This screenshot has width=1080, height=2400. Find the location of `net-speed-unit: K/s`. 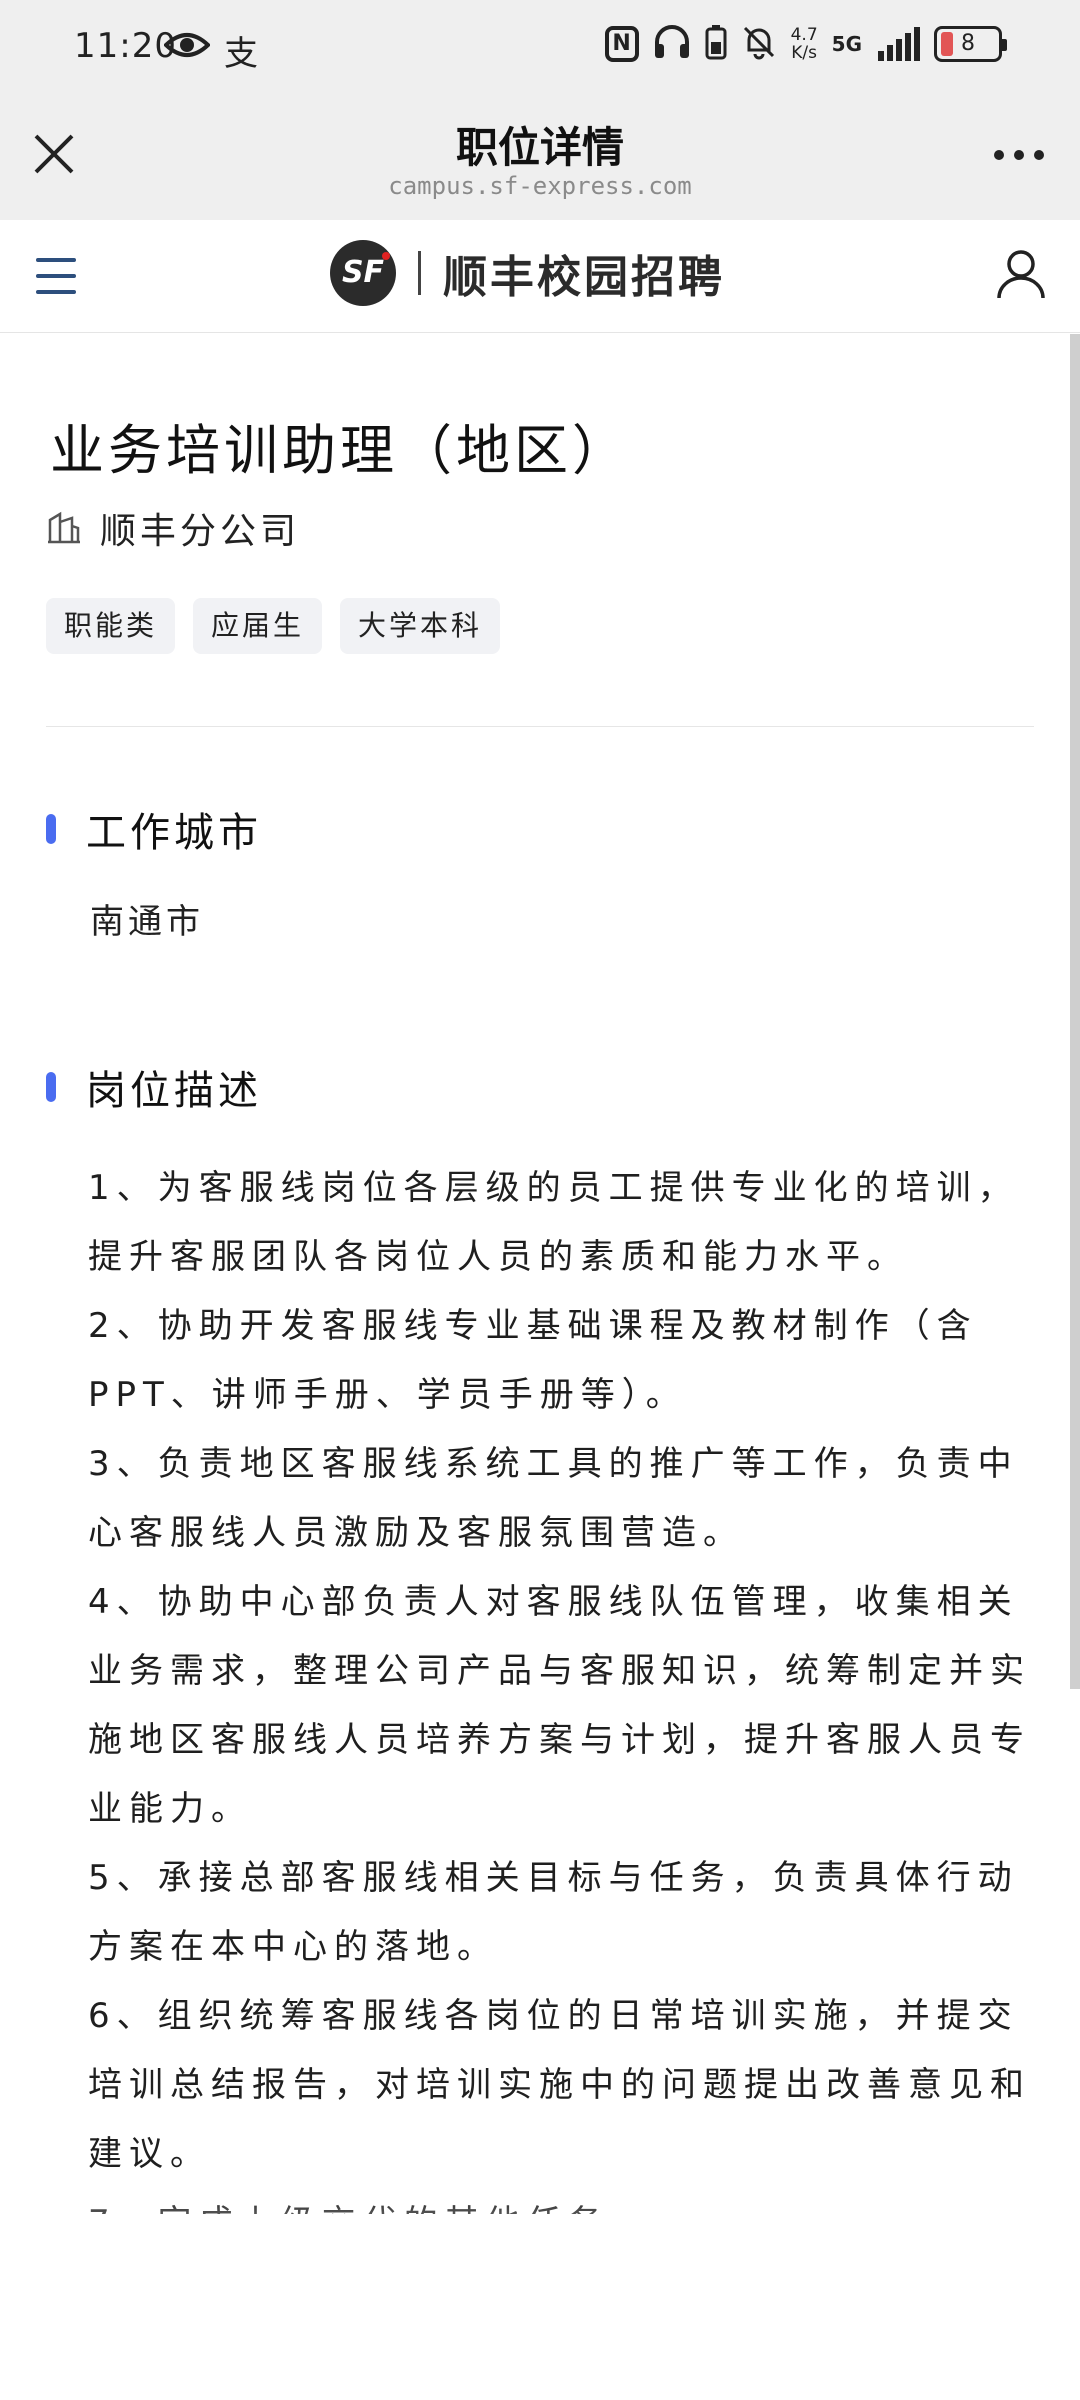

net-speed-unit: K/s is located at coordinates (804, 53).